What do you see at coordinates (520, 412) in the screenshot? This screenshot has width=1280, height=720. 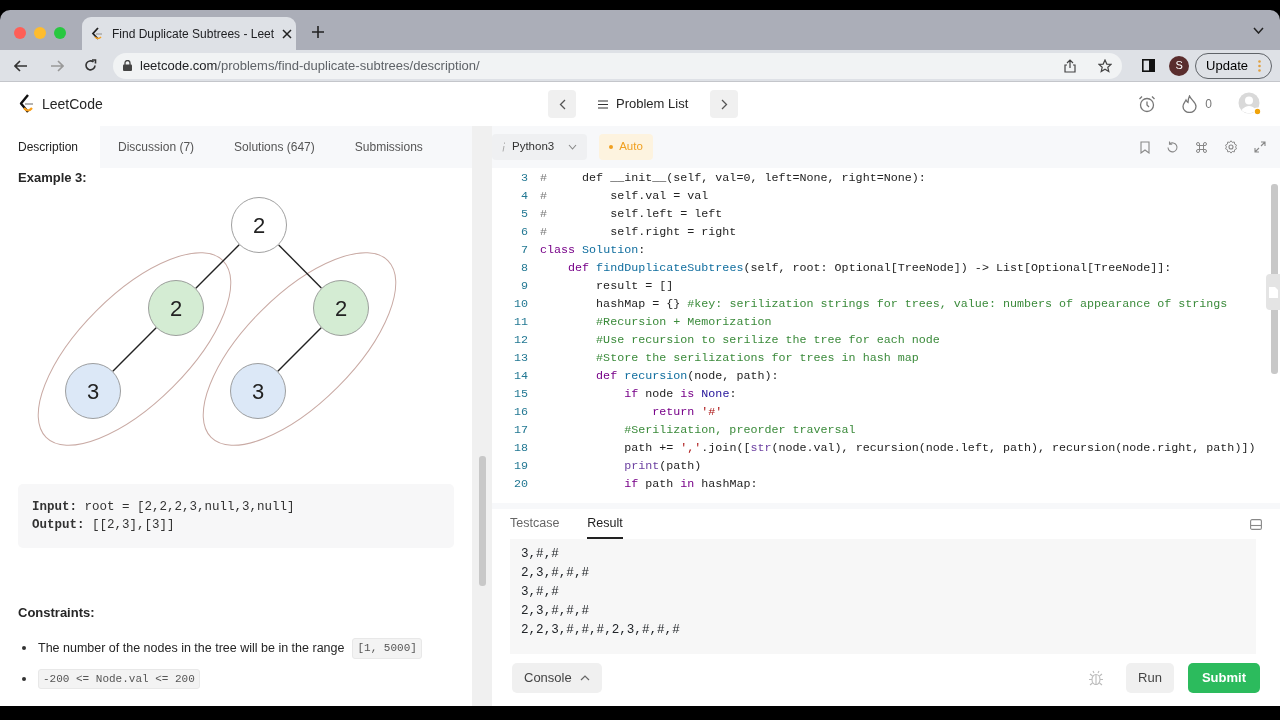 I see `line-number: 16` at bounding box center [520, 412].